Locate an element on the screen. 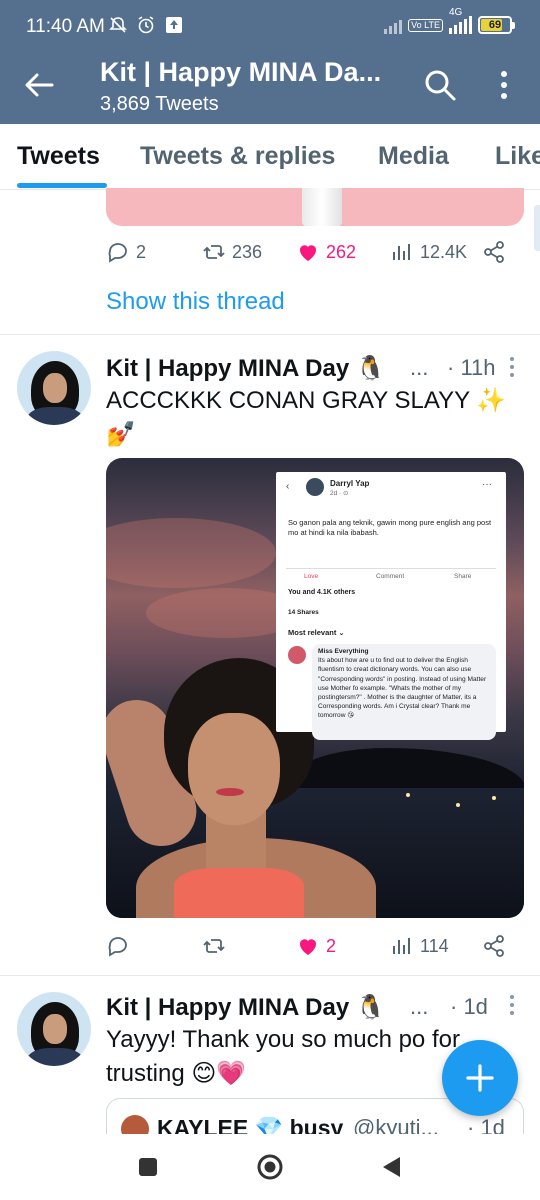 The image size is (540, 1200). tab-tweets: Tweets is located at coordinates (58, 156).